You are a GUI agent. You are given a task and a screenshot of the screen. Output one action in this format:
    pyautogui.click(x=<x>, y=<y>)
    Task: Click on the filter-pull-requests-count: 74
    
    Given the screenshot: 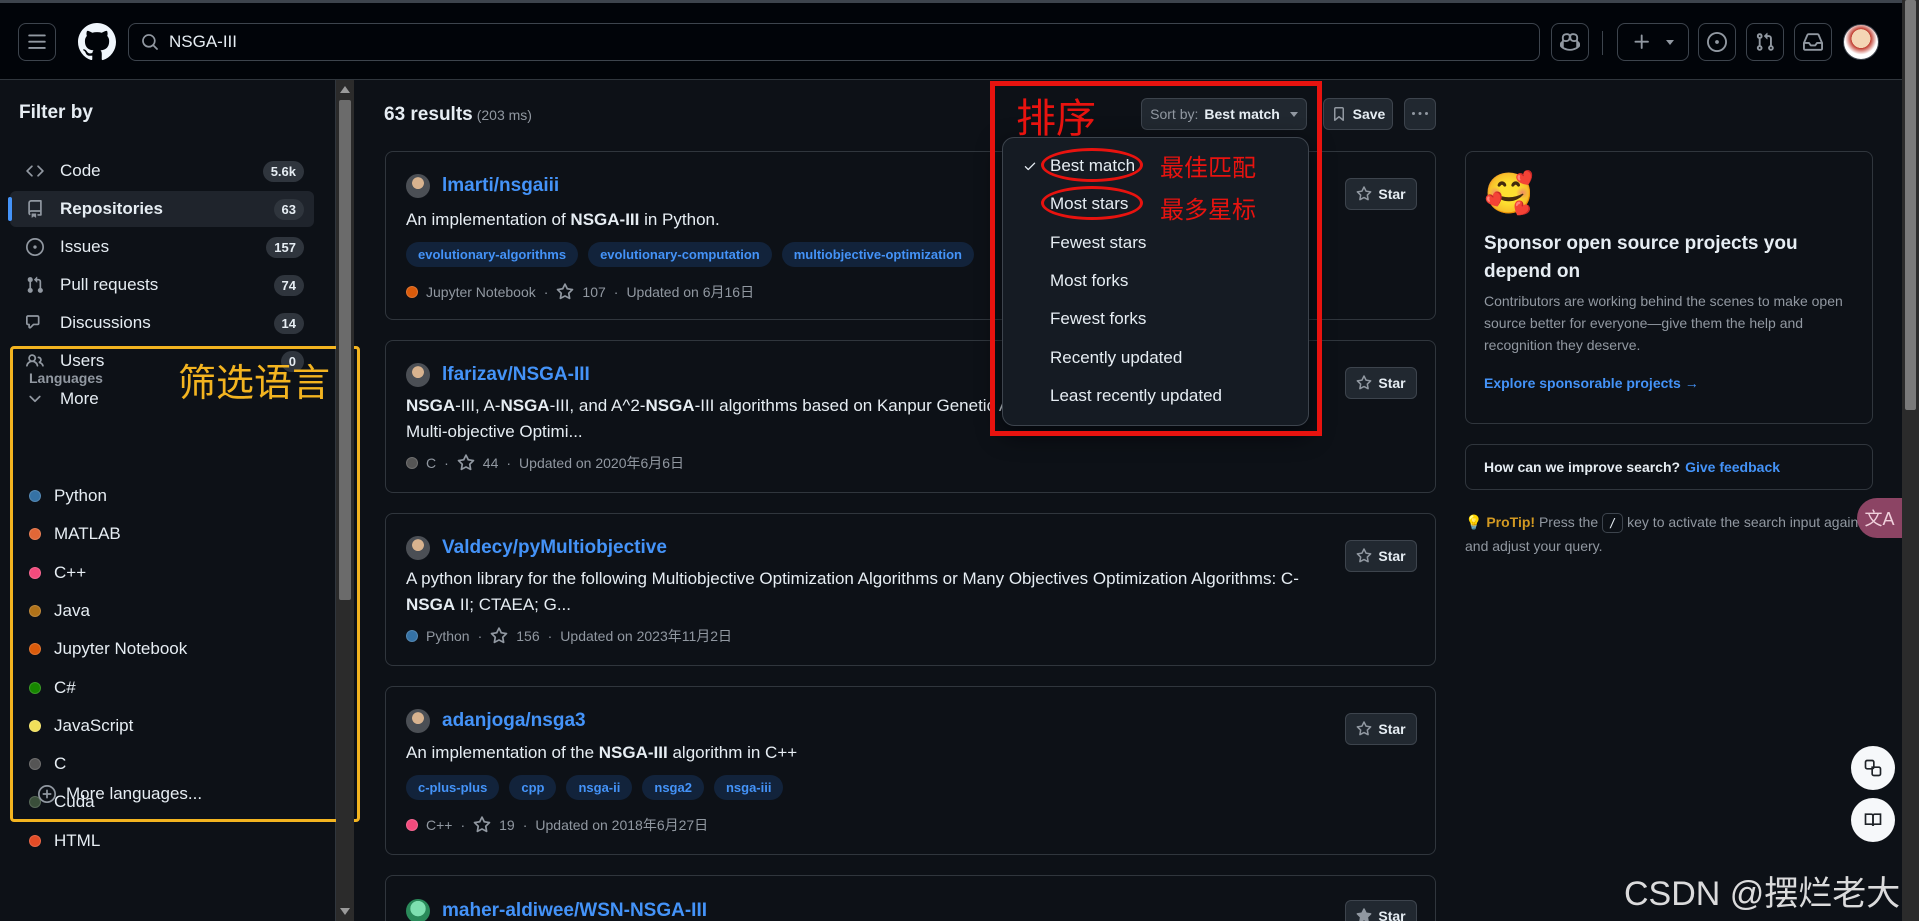 What is the action you would take?
    pyautogui.click(x=288, y=285)
    